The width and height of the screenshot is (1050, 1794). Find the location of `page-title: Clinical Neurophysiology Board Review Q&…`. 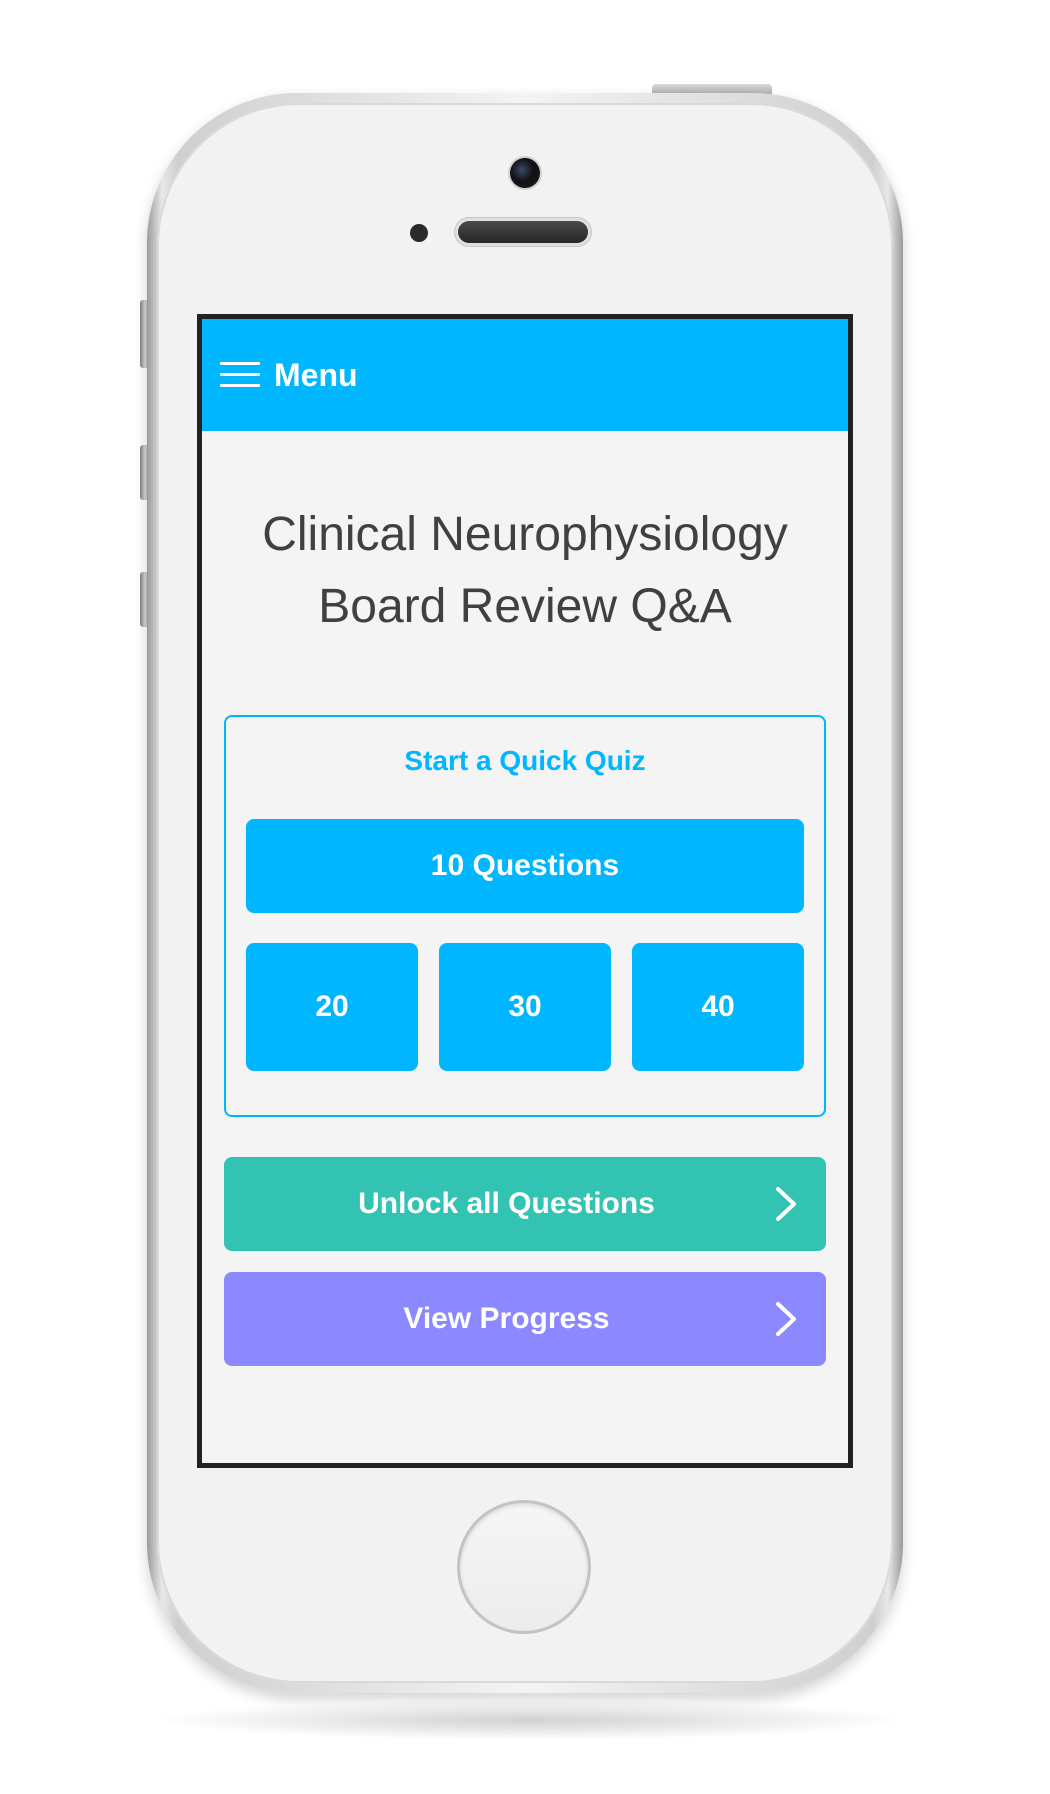

page-title: Clinical Neurophysiology Board Review Q&… is located at coordinates (525, 571).